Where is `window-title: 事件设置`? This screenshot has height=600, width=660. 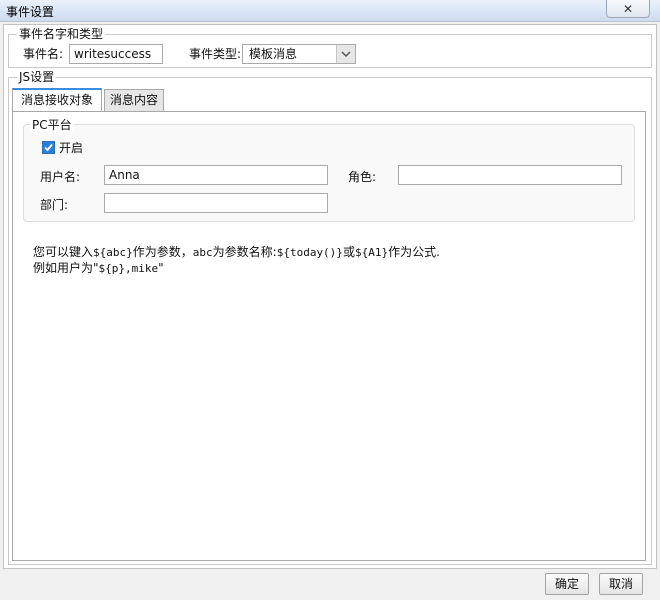 window-title: 事件设置 is located at coordinates (30, 12).